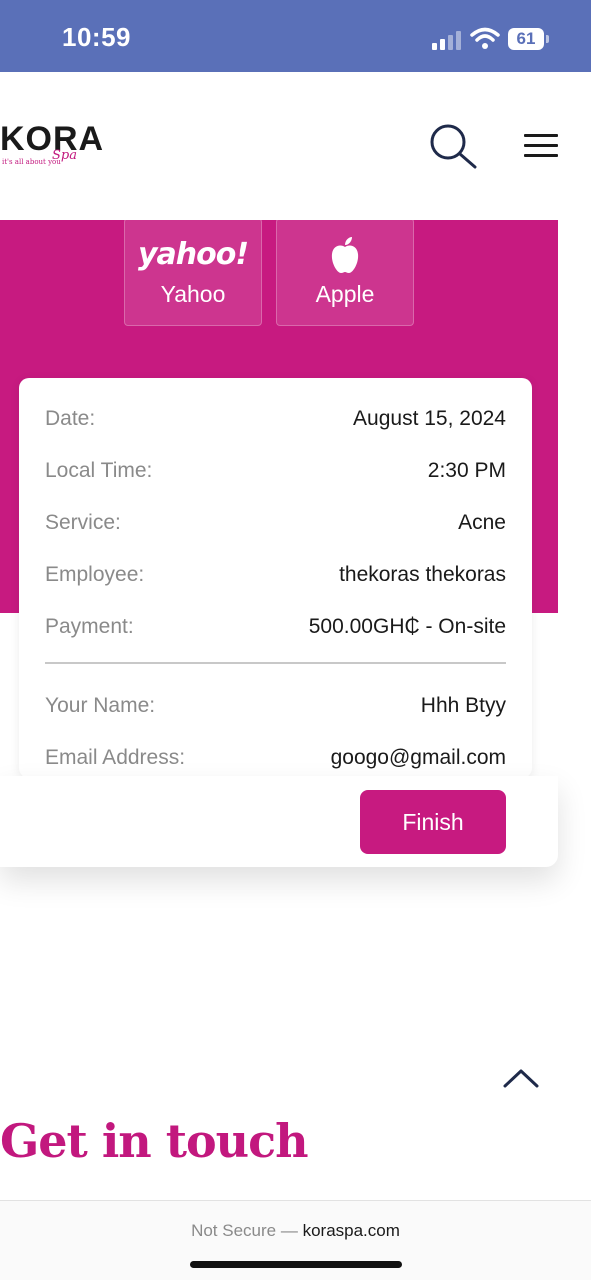  I want to click on menu-icon, so click(541, 147).